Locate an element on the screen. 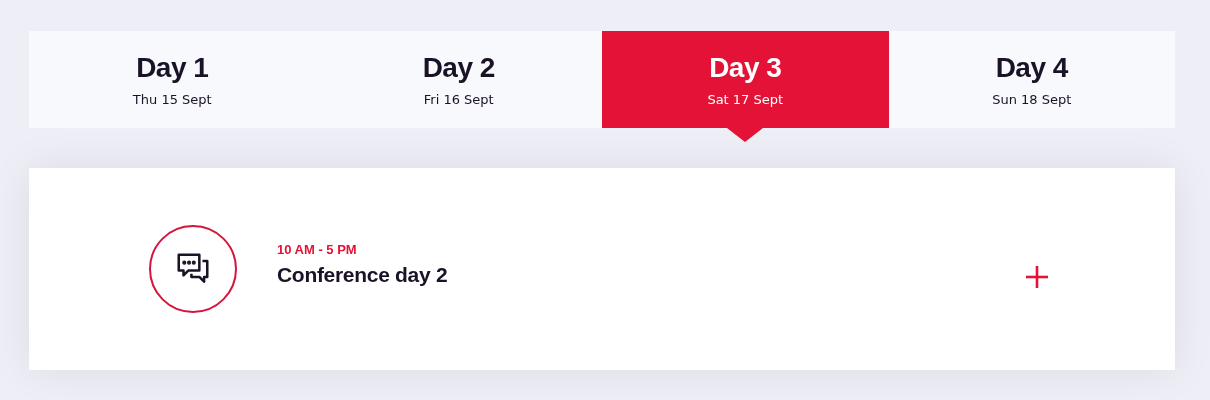 The height and width of the screenshot is (400, 1210). session-time: 10 AM - 5 PM is located at coordinates (317, 249).